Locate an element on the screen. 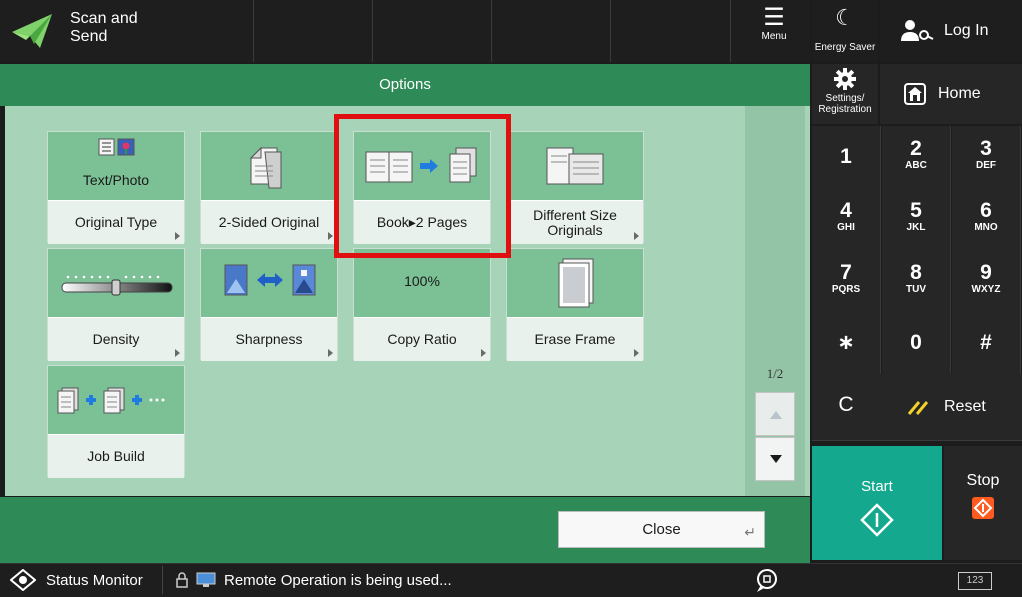 Image resolution: width=1022 pixels, height=597 pixels. key-digit: 8 is located at coordinates (916, 272).